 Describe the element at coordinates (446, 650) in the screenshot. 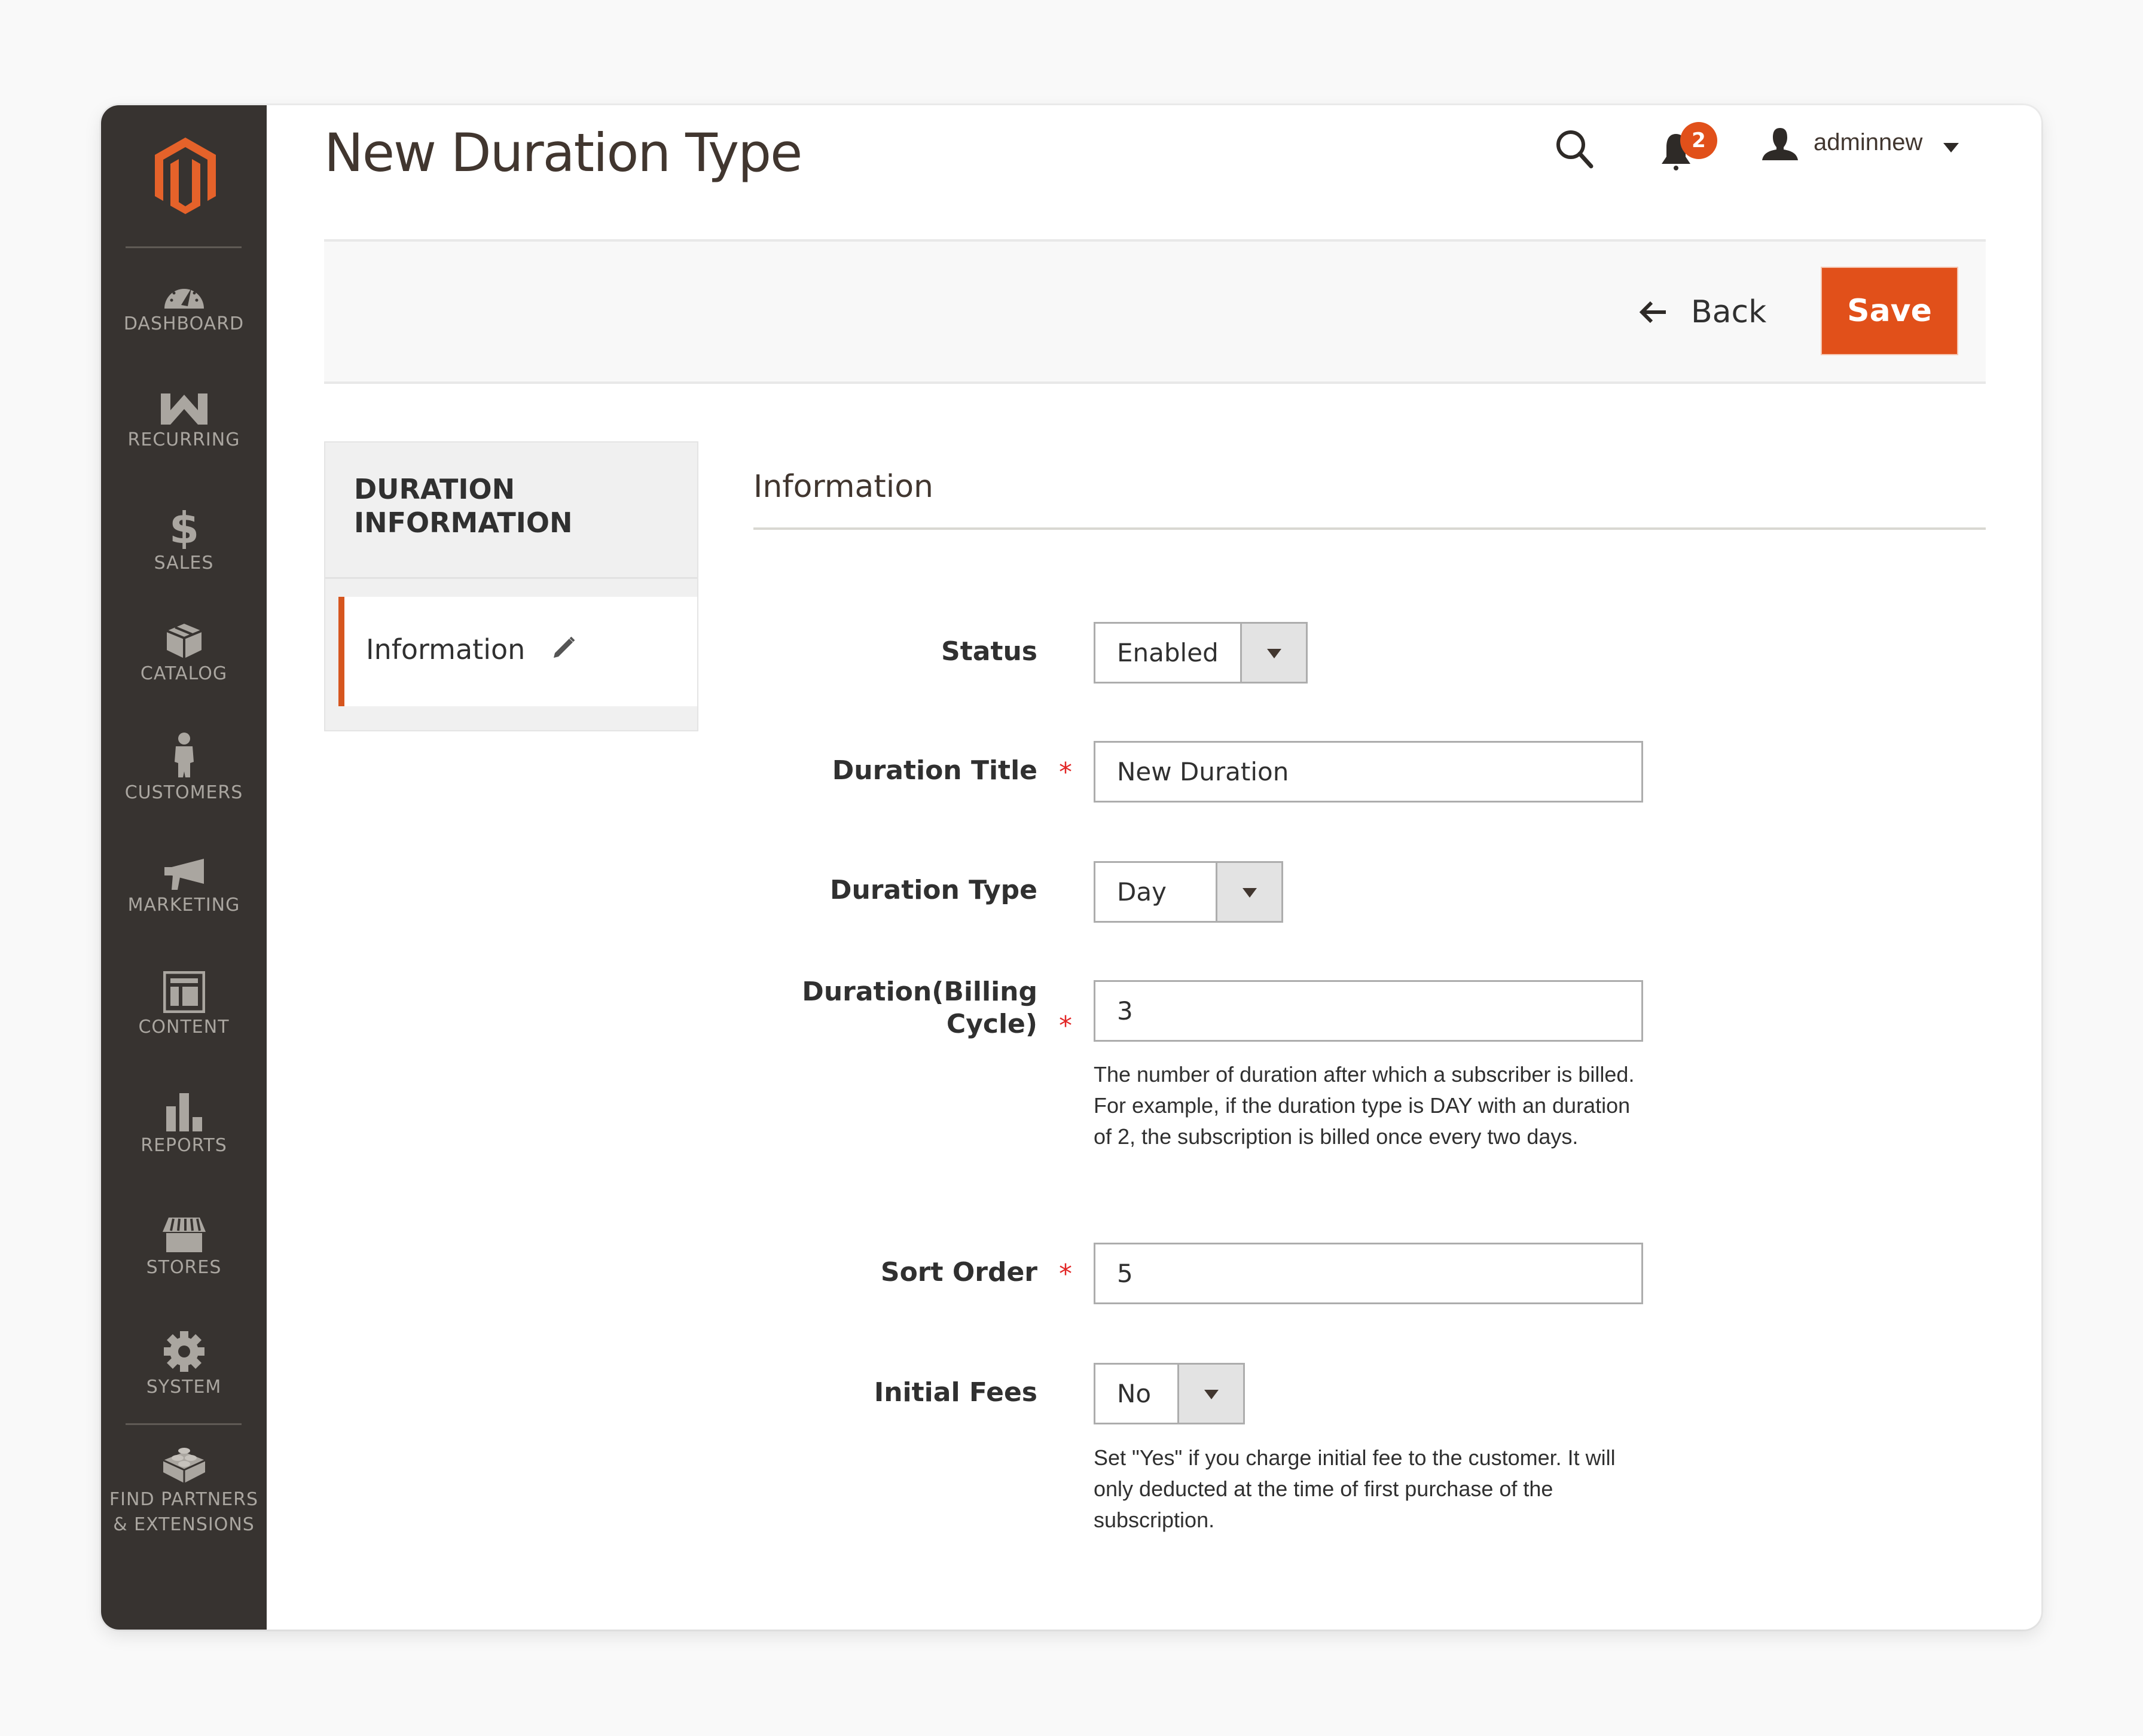

I see `tab-label: Information` at that location.